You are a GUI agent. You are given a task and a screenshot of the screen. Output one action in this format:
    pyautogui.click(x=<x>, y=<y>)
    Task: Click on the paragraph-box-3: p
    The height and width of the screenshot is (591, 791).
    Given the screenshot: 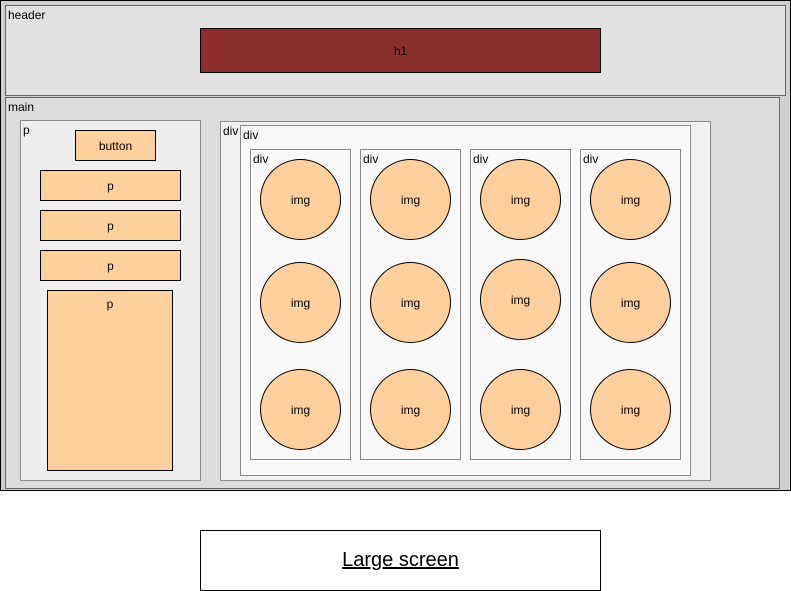 What is the action you would take?
    pyautogui.click(x=110, y=265)
    